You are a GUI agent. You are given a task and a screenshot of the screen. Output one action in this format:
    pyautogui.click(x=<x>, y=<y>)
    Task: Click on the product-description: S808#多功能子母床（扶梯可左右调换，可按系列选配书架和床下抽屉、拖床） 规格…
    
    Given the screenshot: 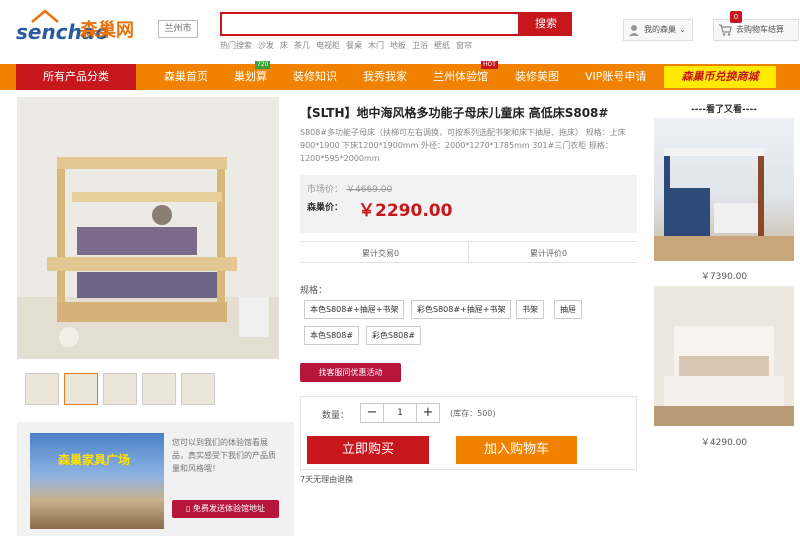 What is the action you would take?
    pyautogui.click(x=463, y=145)
    